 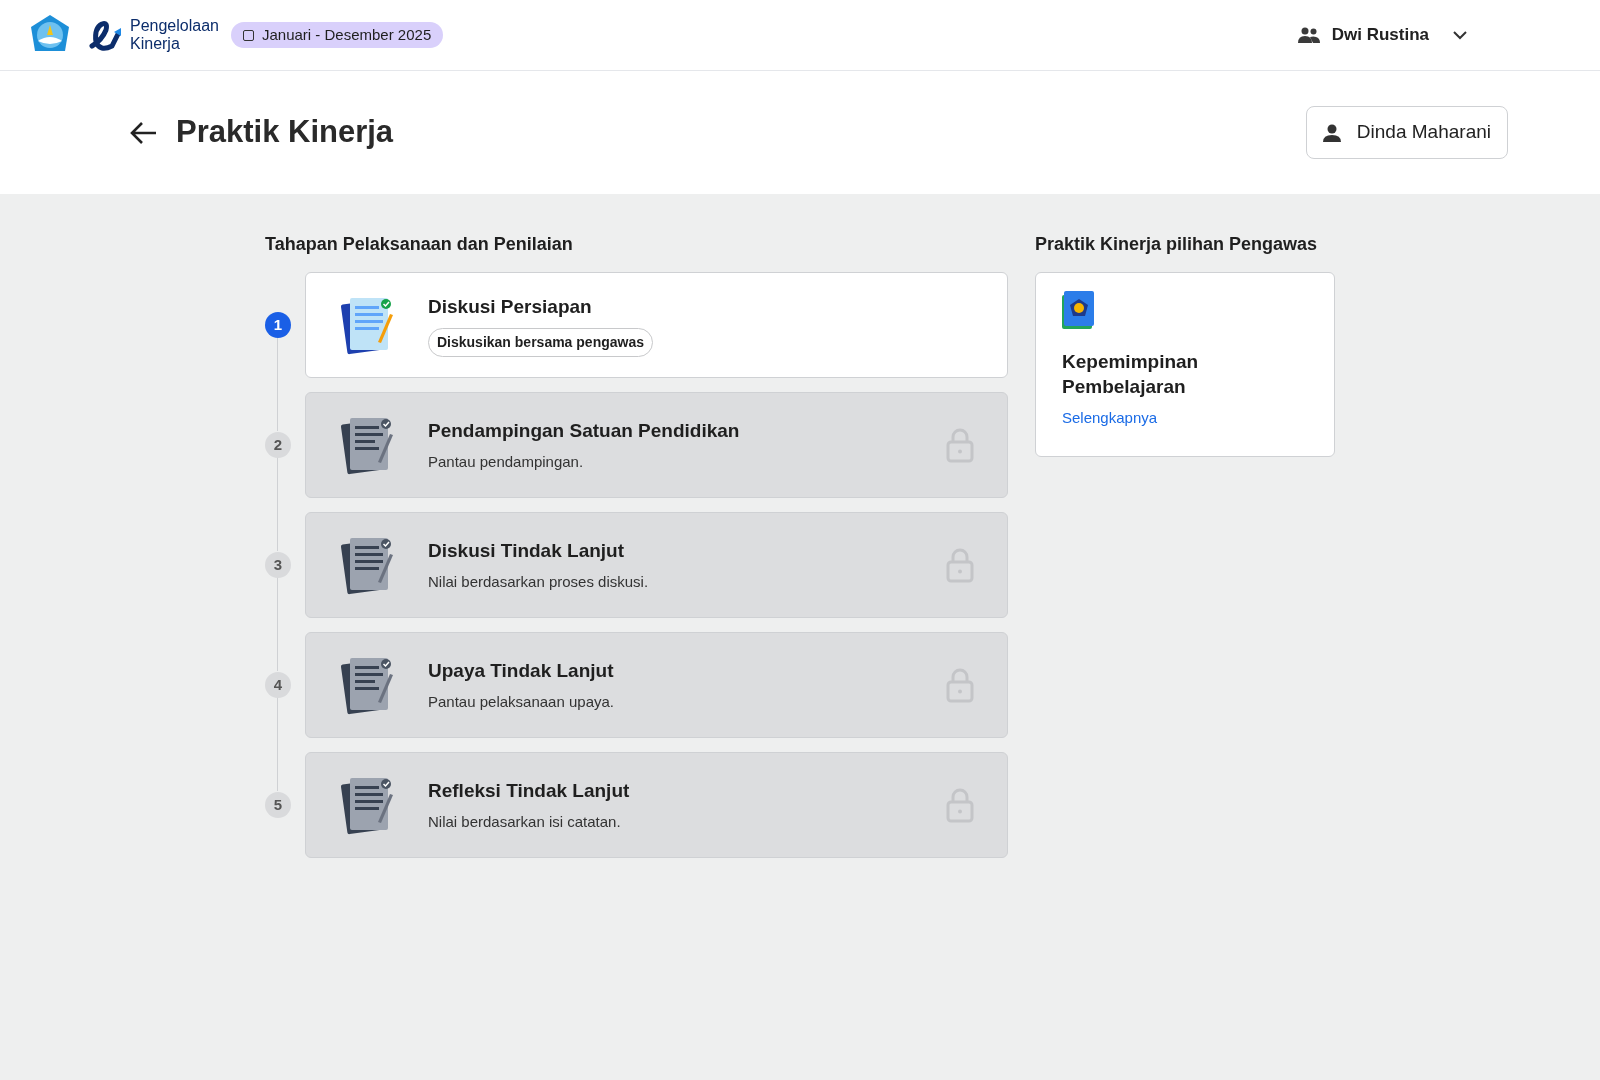 I want to click on step-card: Refleksi Tindak Lanjut Nilai berdasarkan isi catatan., so click(x=656, y=805).